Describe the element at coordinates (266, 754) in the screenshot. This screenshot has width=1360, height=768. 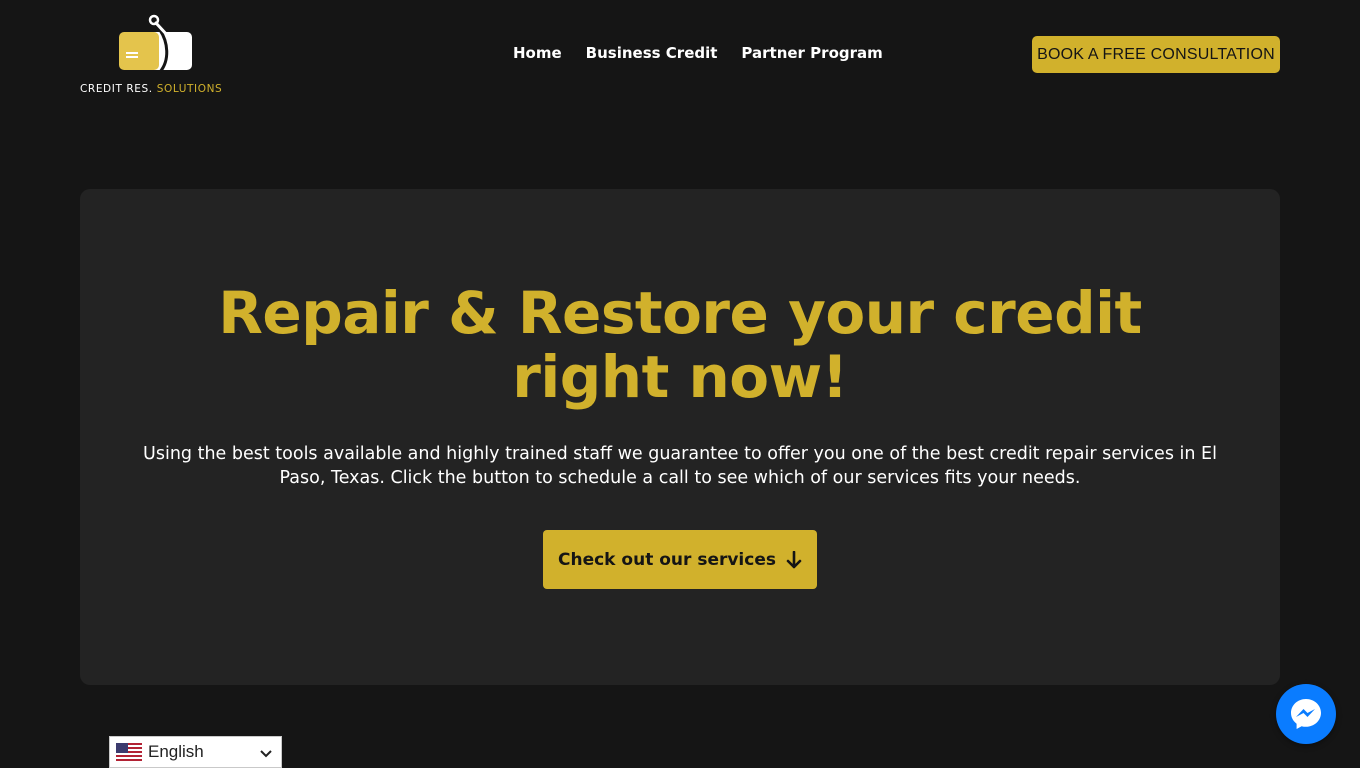
I see `chevron-down-icon` at that location.